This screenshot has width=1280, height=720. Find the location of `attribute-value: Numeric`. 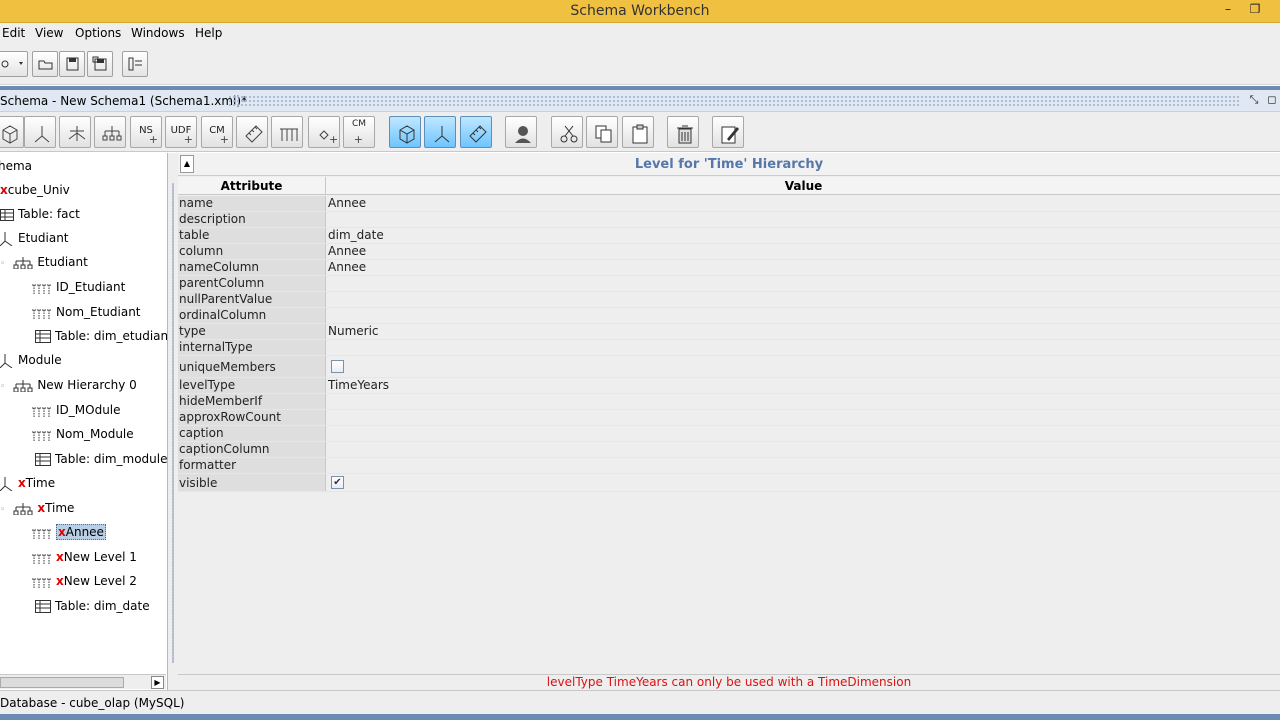

attribute-value: Numeric is located at coordinates (803, 331).